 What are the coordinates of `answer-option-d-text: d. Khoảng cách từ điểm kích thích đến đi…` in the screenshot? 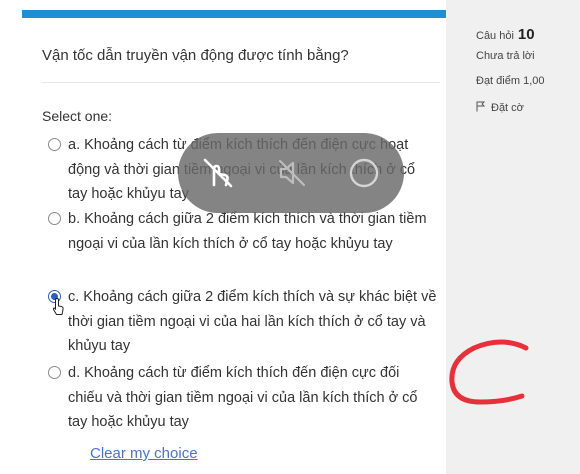 It's located at (243, 397).